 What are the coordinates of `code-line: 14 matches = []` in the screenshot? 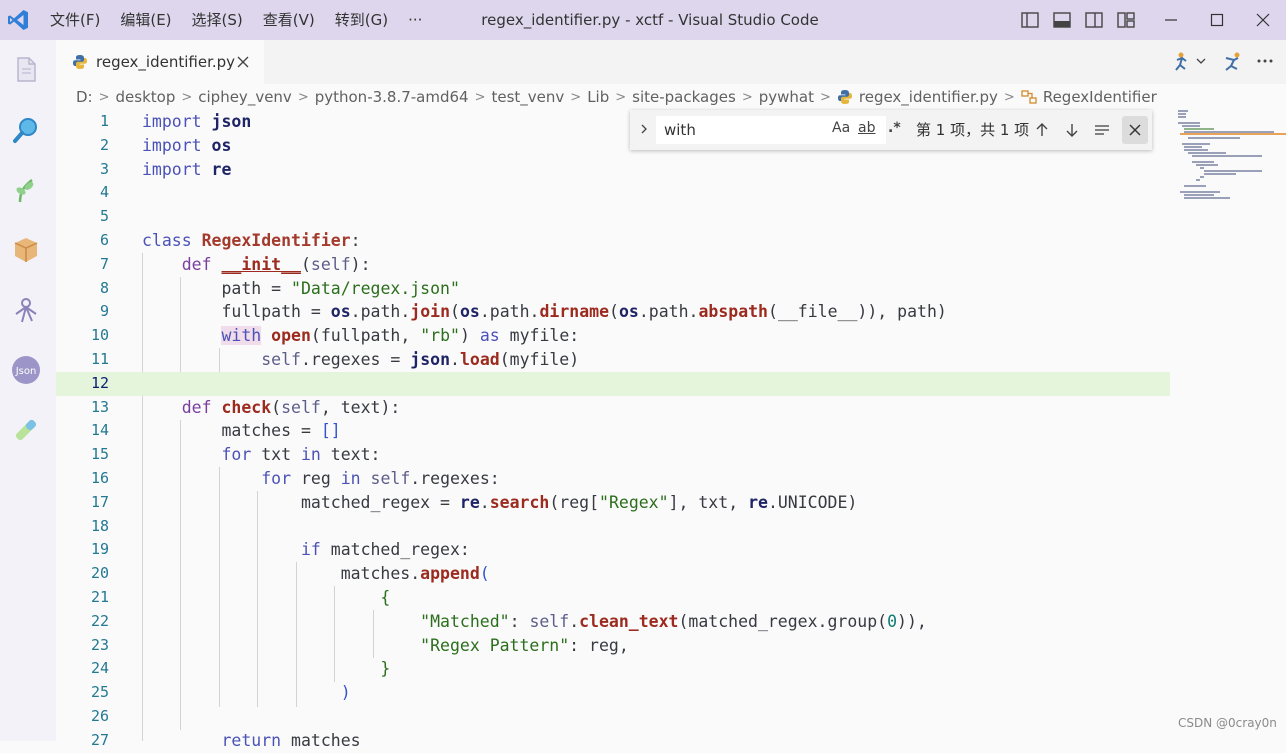 It's located at (613, 431).